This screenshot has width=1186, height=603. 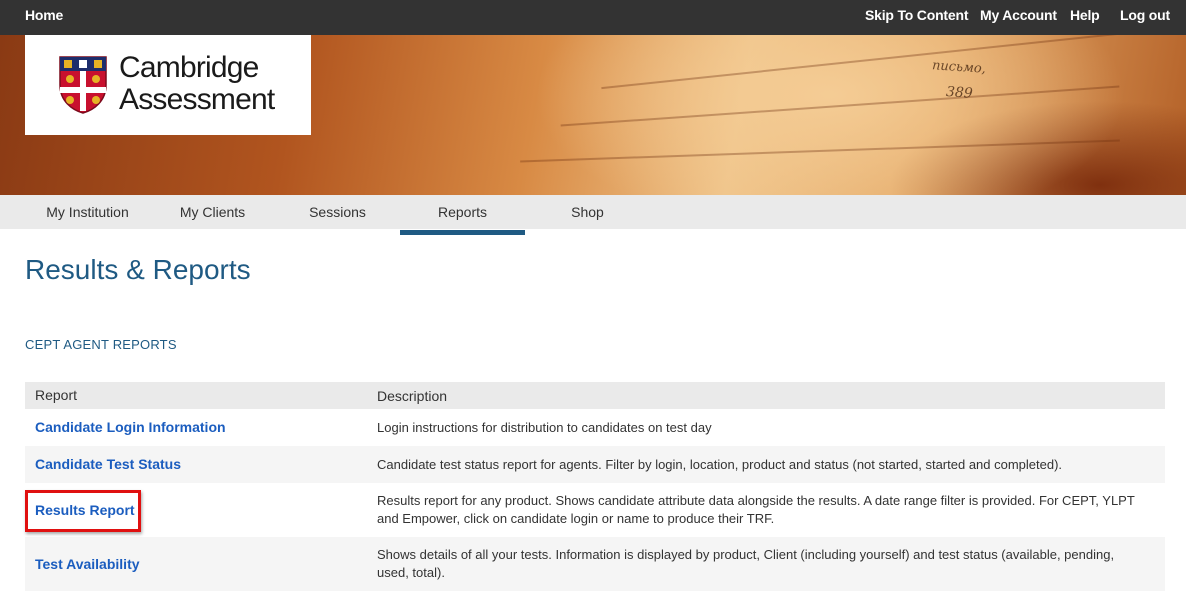 I want to click on my-account-link: My Account, so click(x=1018, y=15).